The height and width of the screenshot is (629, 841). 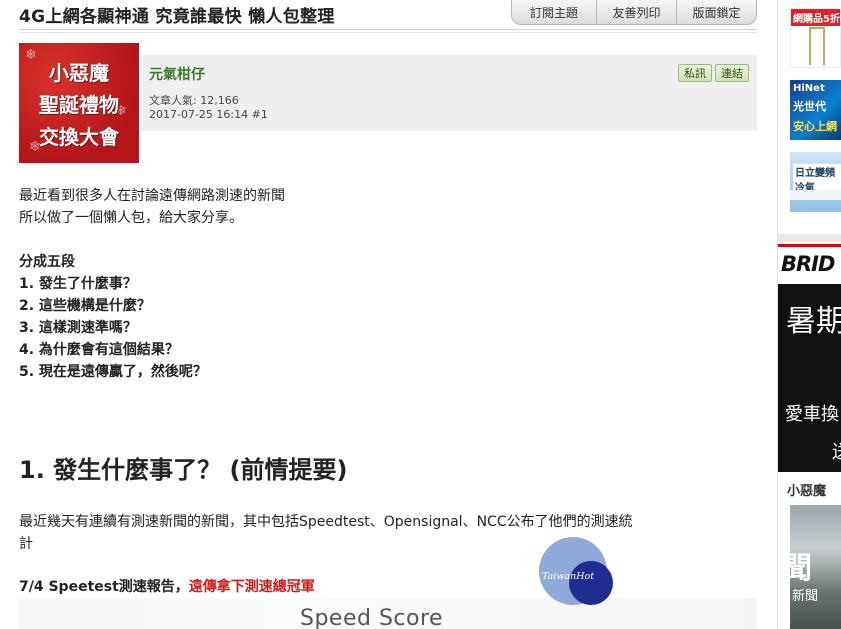 What do you see at coordinates (78, 284) in the screenshot?
I see `outline-item: 1. 發生了什麼事？` at bounding box center [78, 284].